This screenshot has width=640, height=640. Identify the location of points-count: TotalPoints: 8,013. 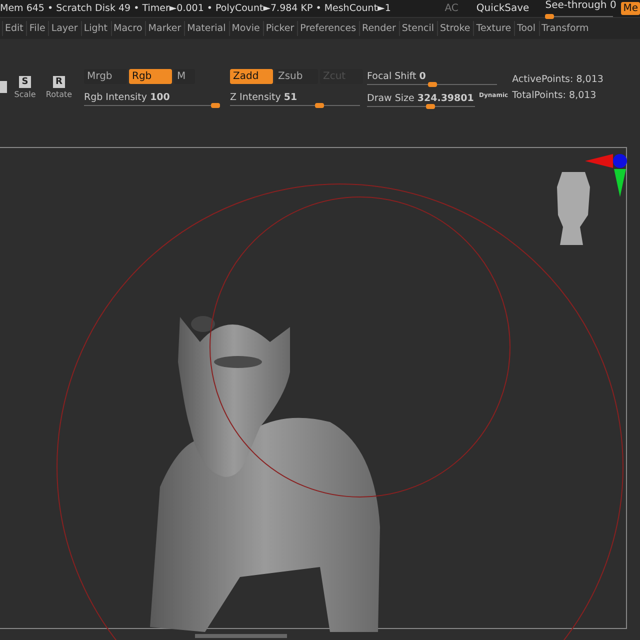
(555, 95).